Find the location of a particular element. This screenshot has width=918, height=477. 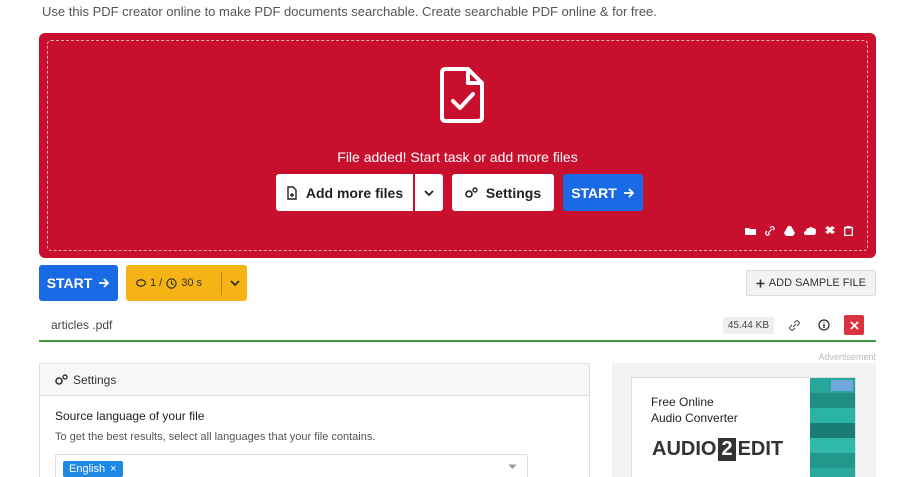

ad-choices-icon is located at coordinates (842, 385).